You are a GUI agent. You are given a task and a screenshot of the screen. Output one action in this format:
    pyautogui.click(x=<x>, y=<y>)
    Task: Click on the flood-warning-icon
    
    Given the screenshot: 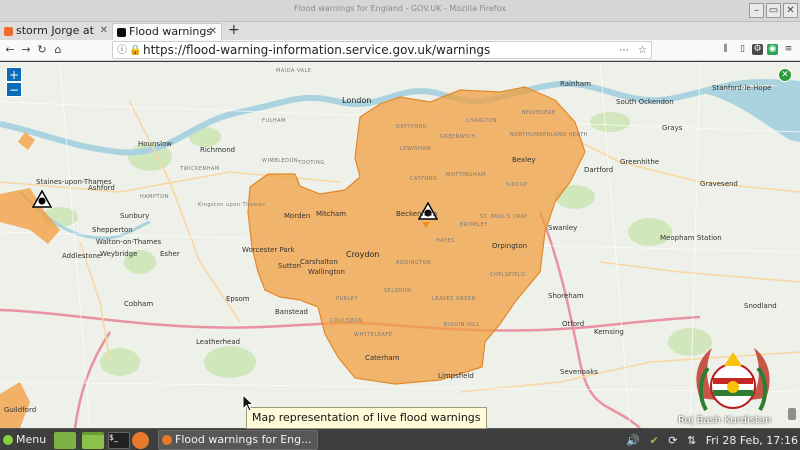 What is the action you would take?
    pyautogui.click(x=42, y=199)
    